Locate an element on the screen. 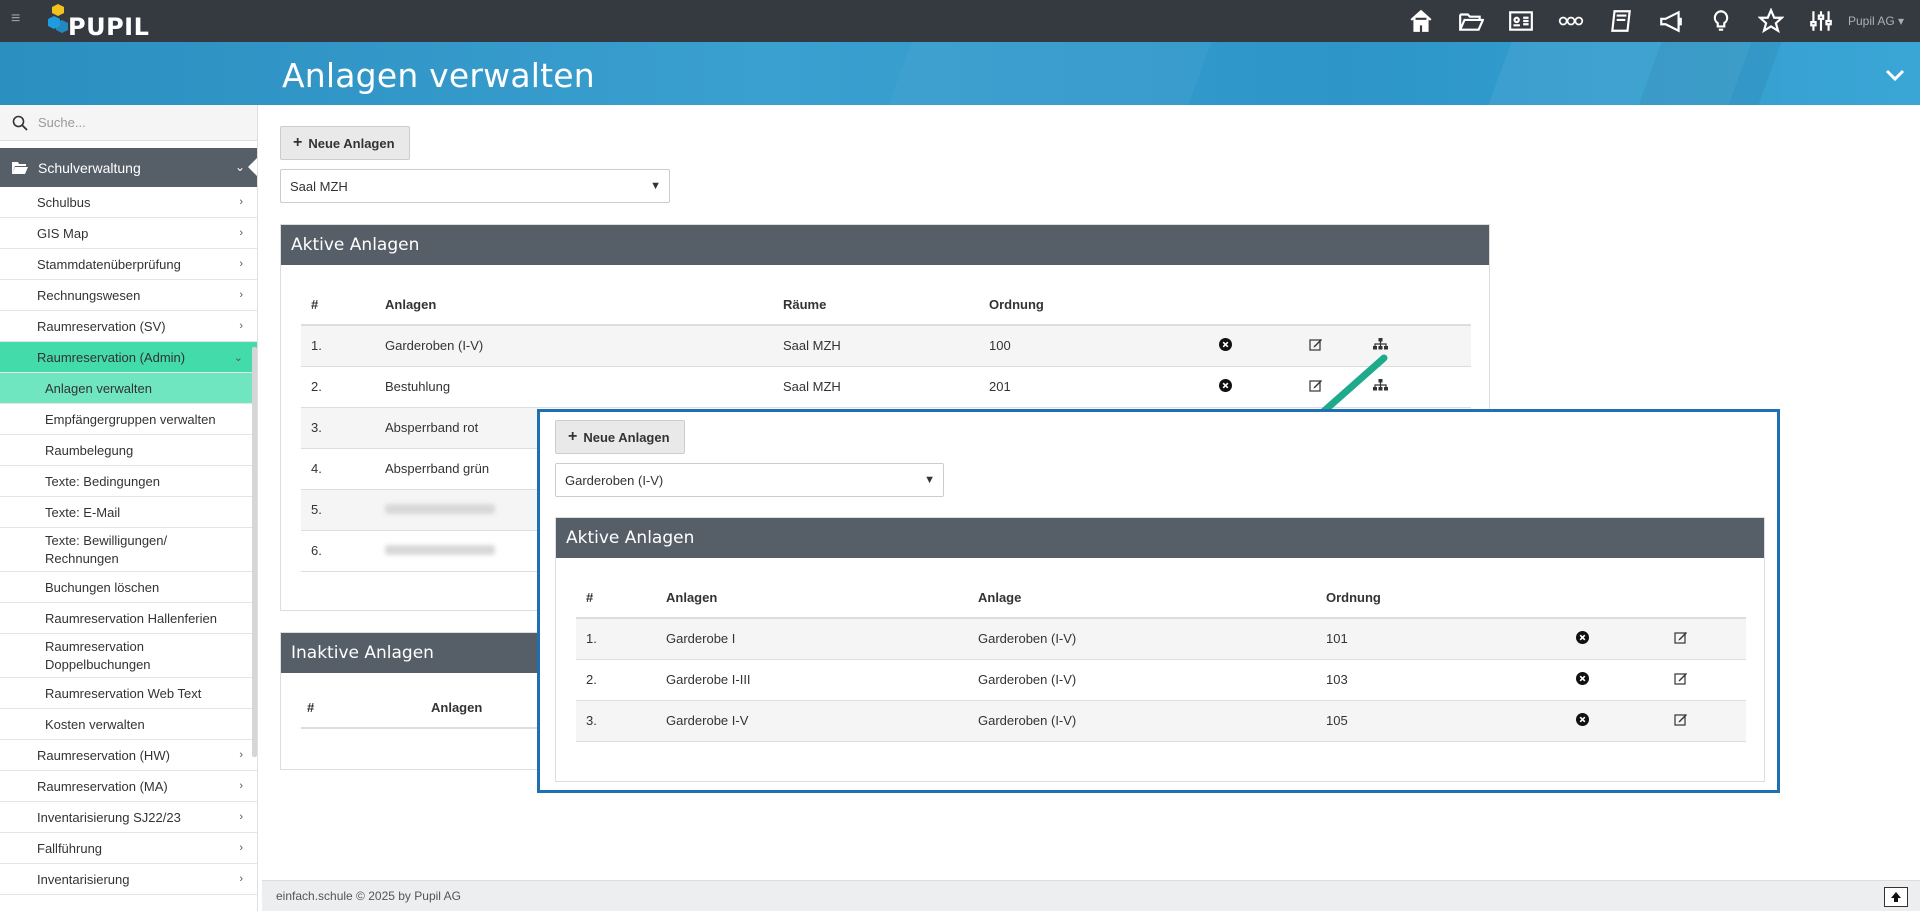 The image size is (1920, 911). row-number: 1. is located at coordinates (621, 639).